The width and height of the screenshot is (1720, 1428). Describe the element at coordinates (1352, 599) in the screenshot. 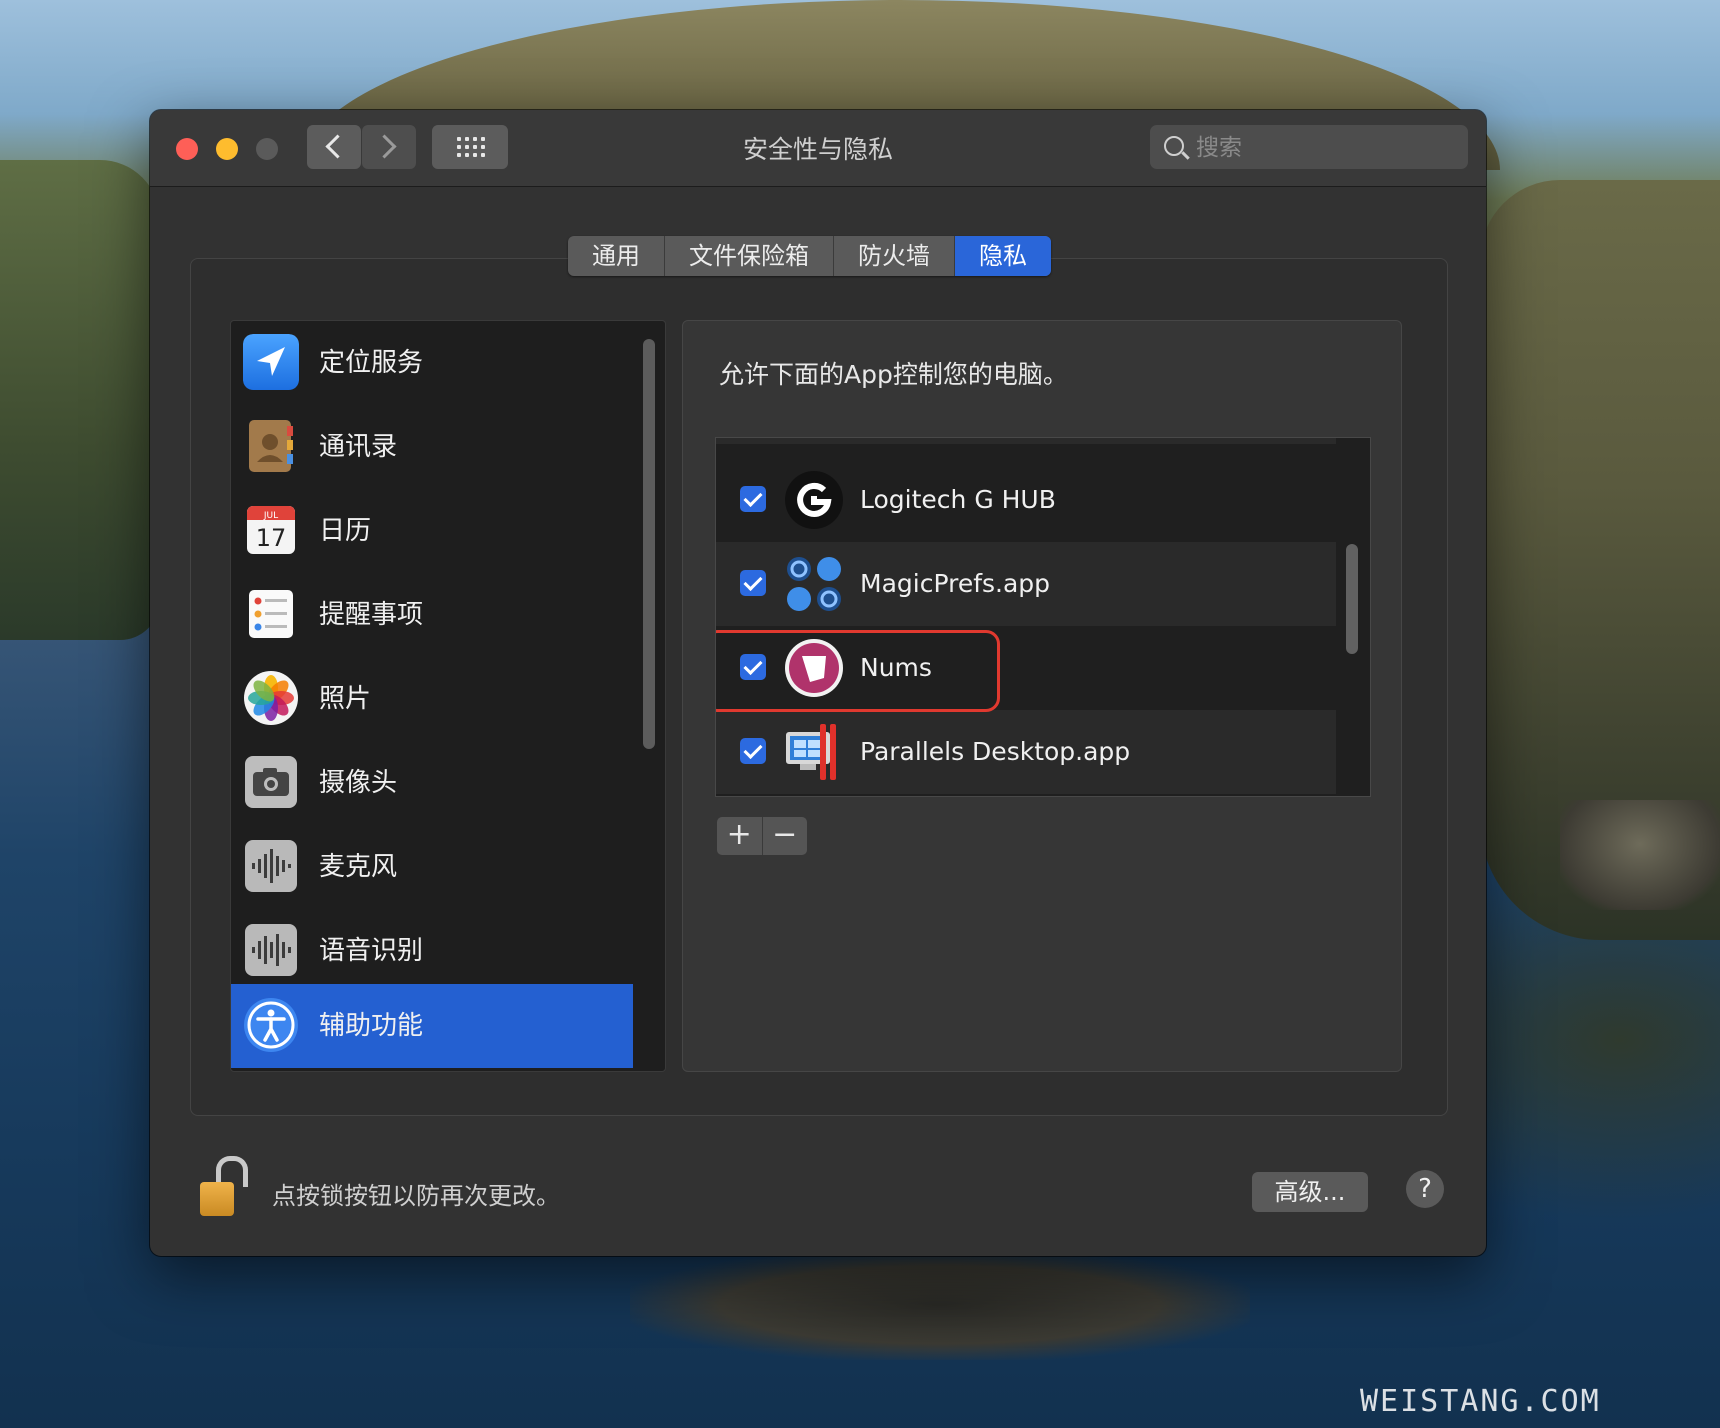

I see `app-list-scrollbar` at that location.